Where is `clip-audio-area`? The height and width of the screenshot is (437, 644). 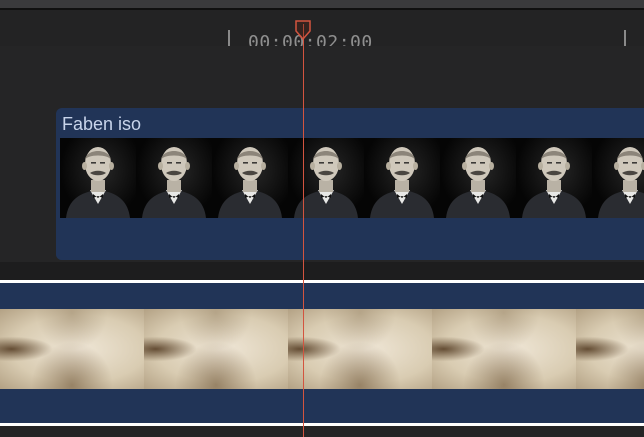
clip-audio-area is located at coordinates (350, 239).